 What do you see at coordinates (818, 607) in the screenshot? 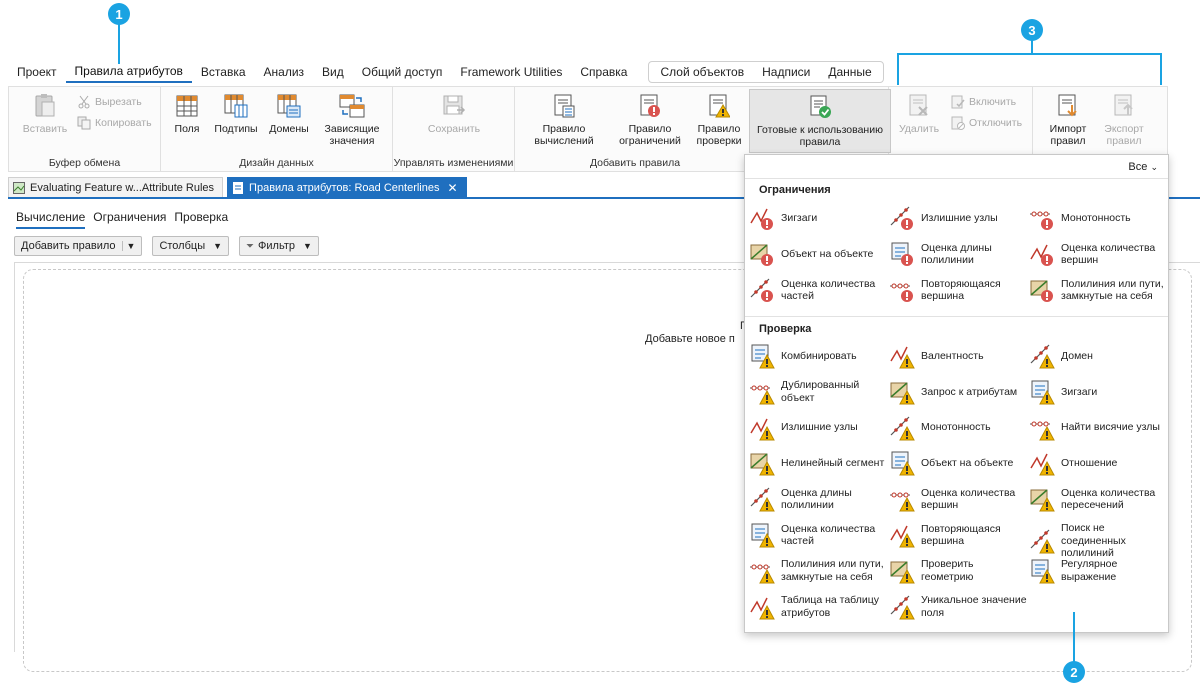
I see `gallery-rule-item: Таблица на таблицу атрибутов` at bounding box center [818, 607].